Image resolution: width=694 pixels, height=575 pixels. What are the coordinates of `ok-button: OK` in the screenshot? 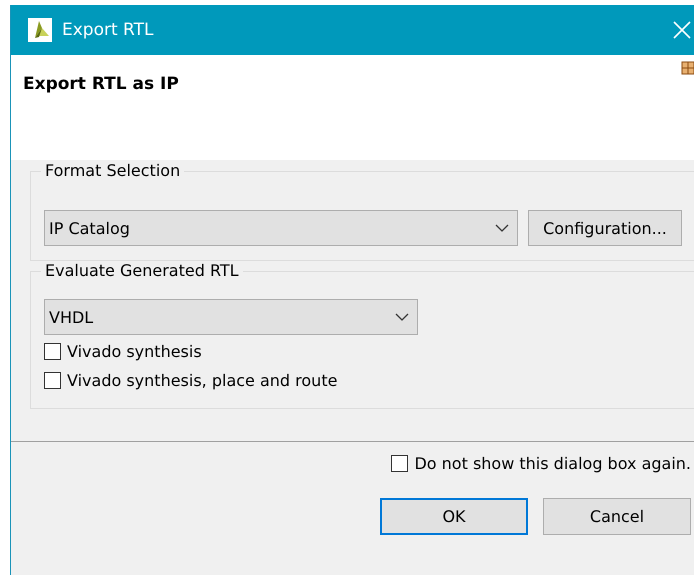 It's located at (454, 516).